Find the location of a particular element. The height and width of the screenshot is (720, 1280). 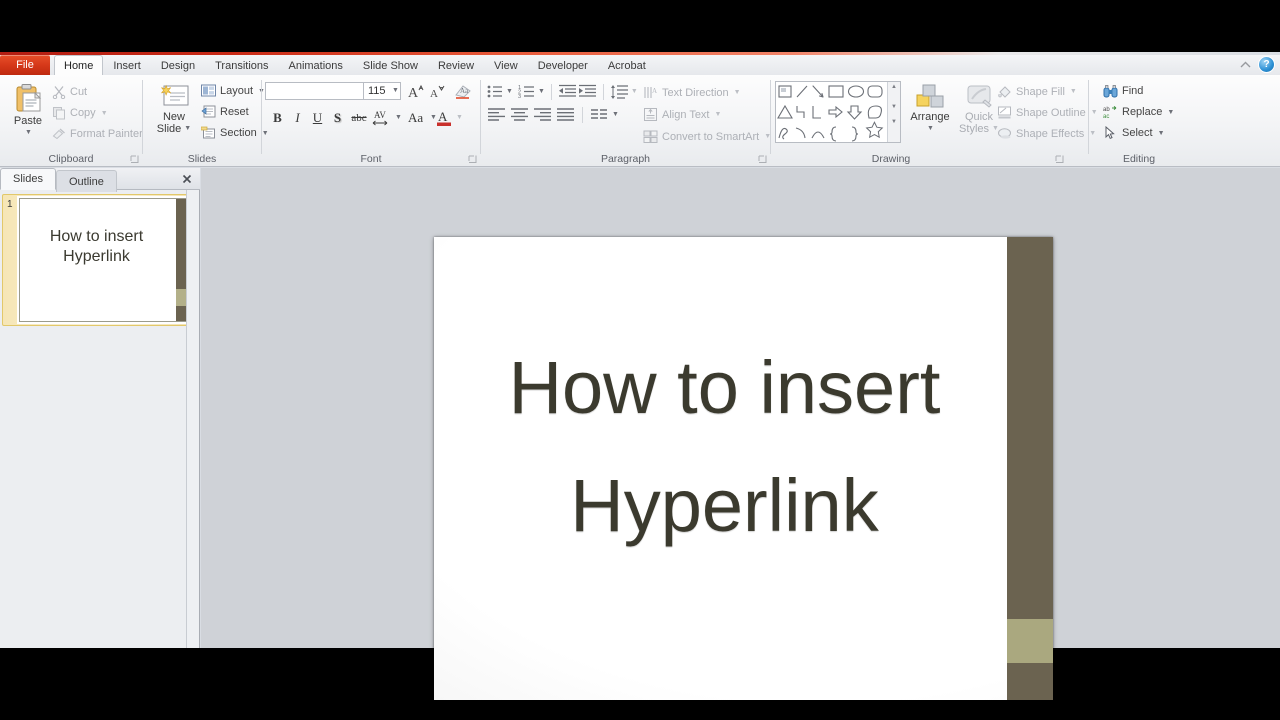

slide-title-placeholder: How to insert Hyperlink is located at coordinates (724, 447).